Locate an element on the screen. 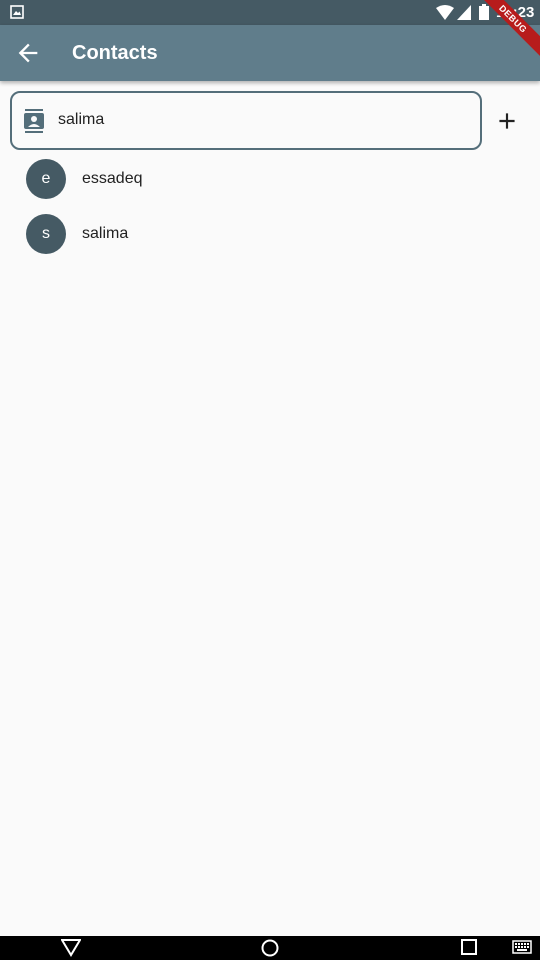 The image size is (540, 960). contact-list-item: e essadeq is located at coordinates (270, 179).